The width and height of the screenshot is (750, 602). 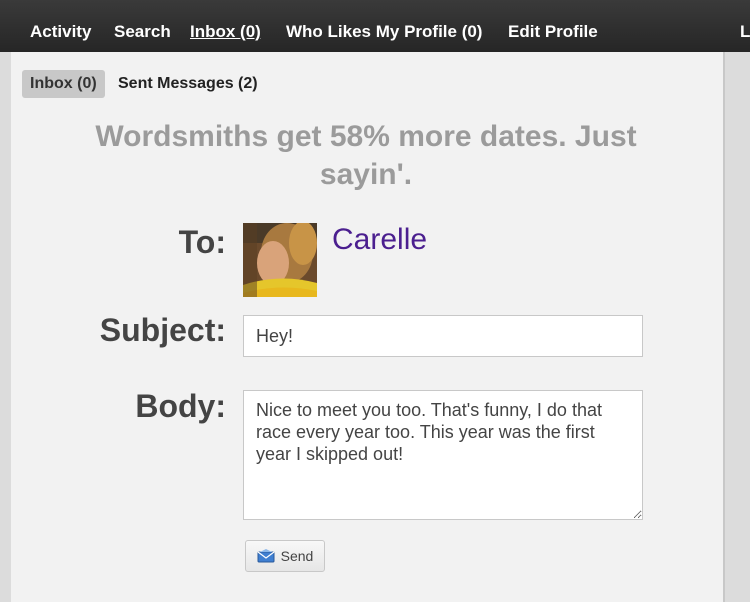 I want to click on nav-activity: Activity, so click(x=60, y=32).